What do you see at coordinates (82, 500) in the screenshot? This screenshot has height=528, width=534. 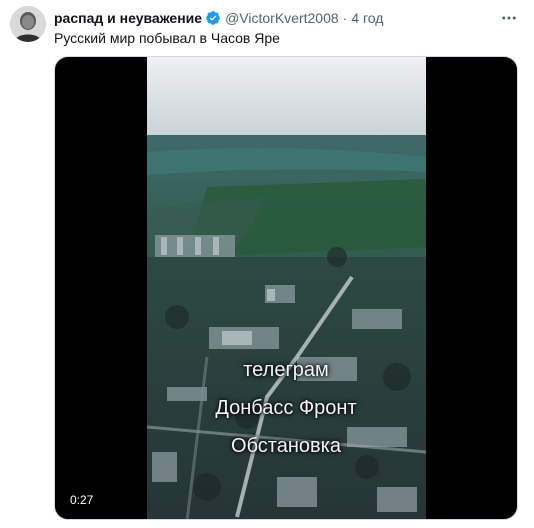 I see `video-duration: 0:27` at bounding box center [82, 500].